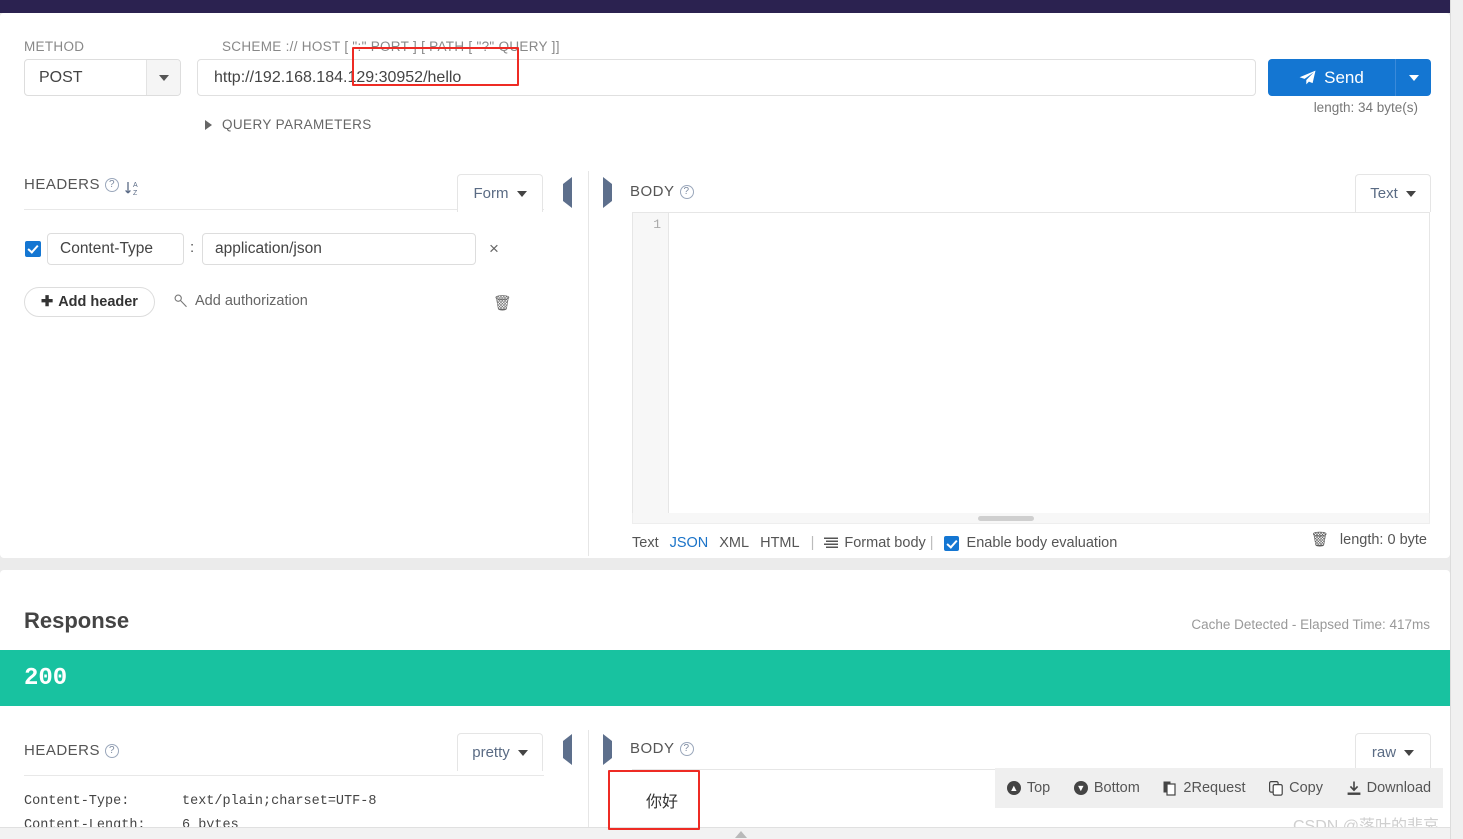 The height and width of the screenshot is (839, 1463). I want to click on response-body-float-toolbar: ▲ Top ▼ Bottom 2Request Copy Download, so click(1219, 788).